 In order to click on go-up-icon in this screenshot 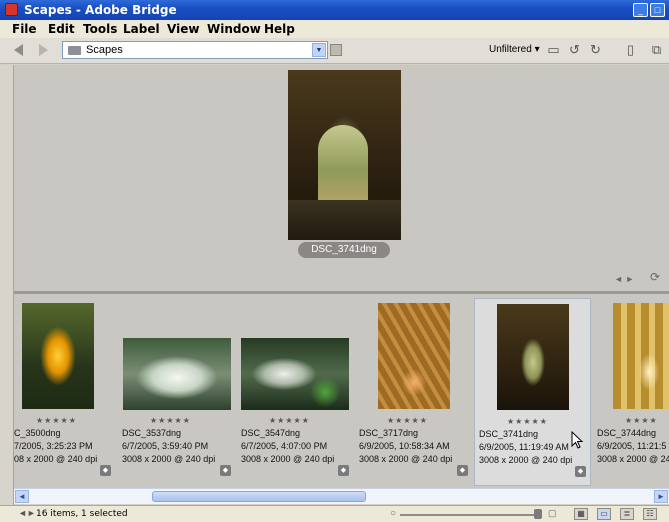, I will do `click(336, 50)`.